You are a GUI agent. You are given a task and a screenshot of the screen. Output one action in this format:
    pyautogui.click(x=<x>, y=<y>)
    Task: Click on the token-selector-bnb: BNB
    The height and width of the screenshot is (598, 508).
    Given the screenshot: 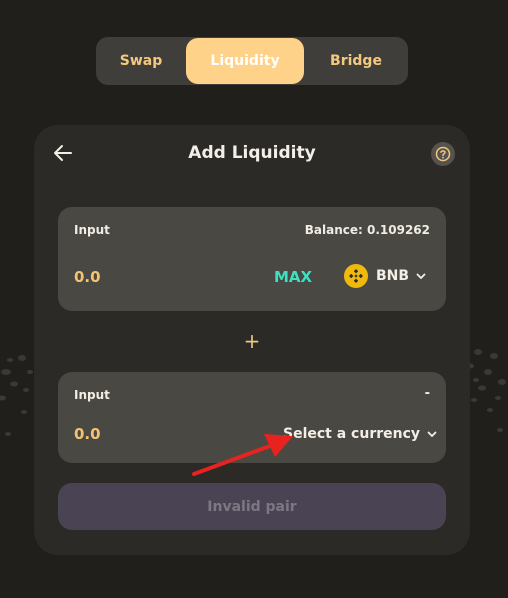 What is the action you would take?
    pyautogui.click(x=385, y=276)
    